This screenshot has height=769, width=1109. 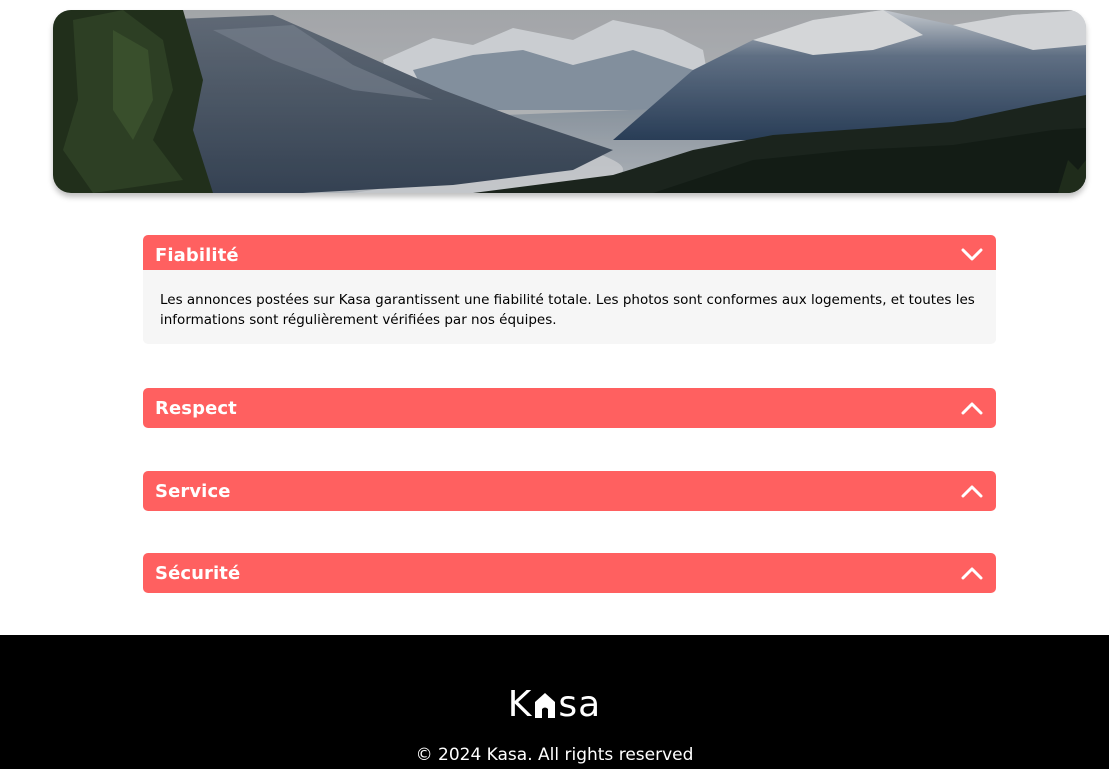 I want to click on collapse-header-service: Service, so click(x=569, y=491).